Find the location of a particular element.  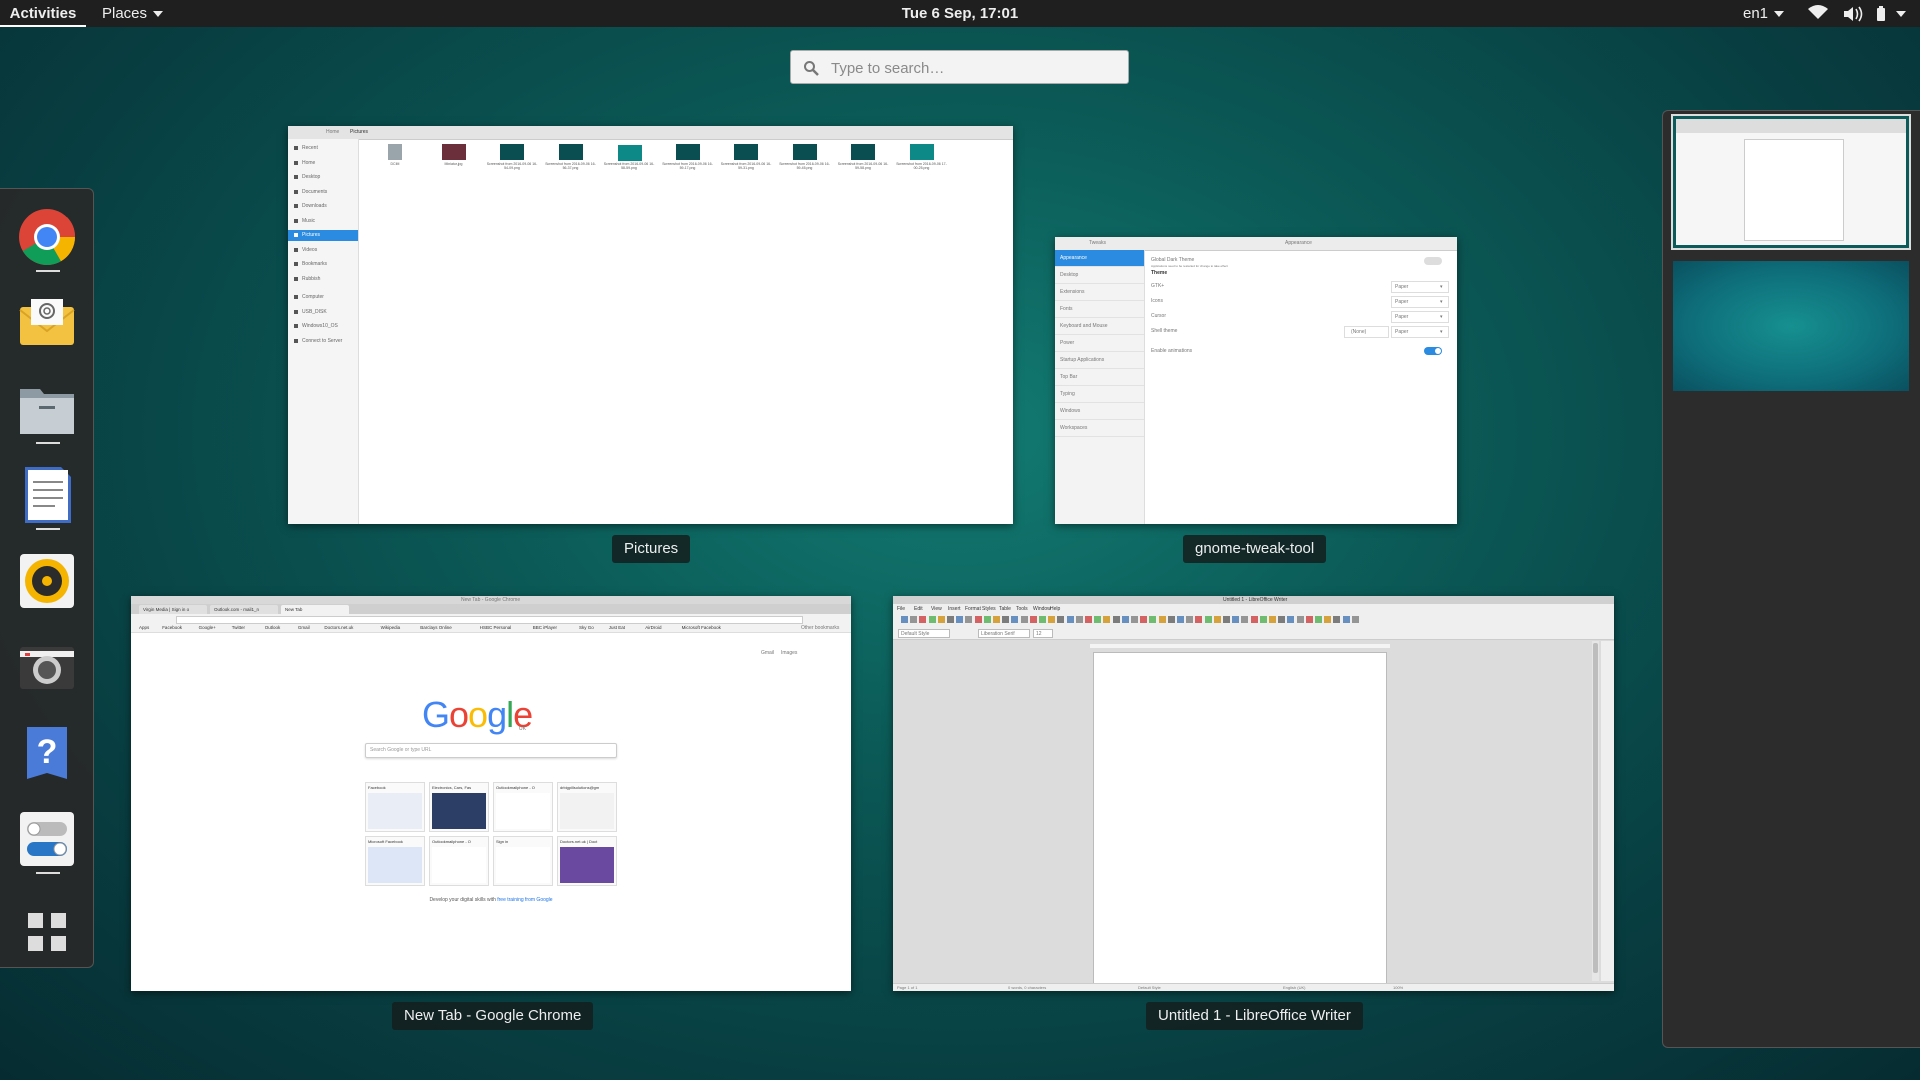

bookmark-item: Outlook is located at coordinates (273, 627).